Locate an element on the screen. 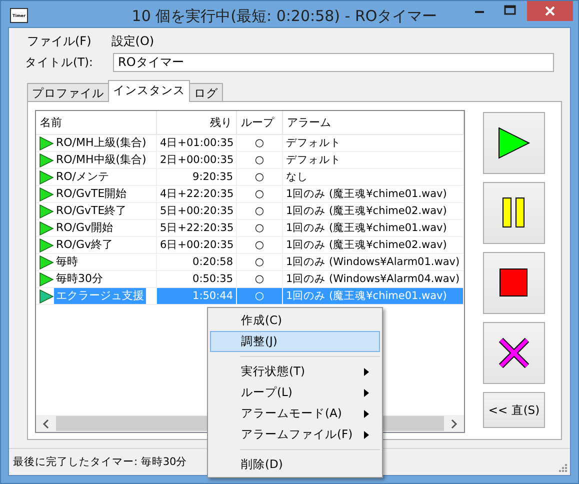 The image size is (579, 484). remaining-cell: 1:50:44 is located at coordinates (197, 296).